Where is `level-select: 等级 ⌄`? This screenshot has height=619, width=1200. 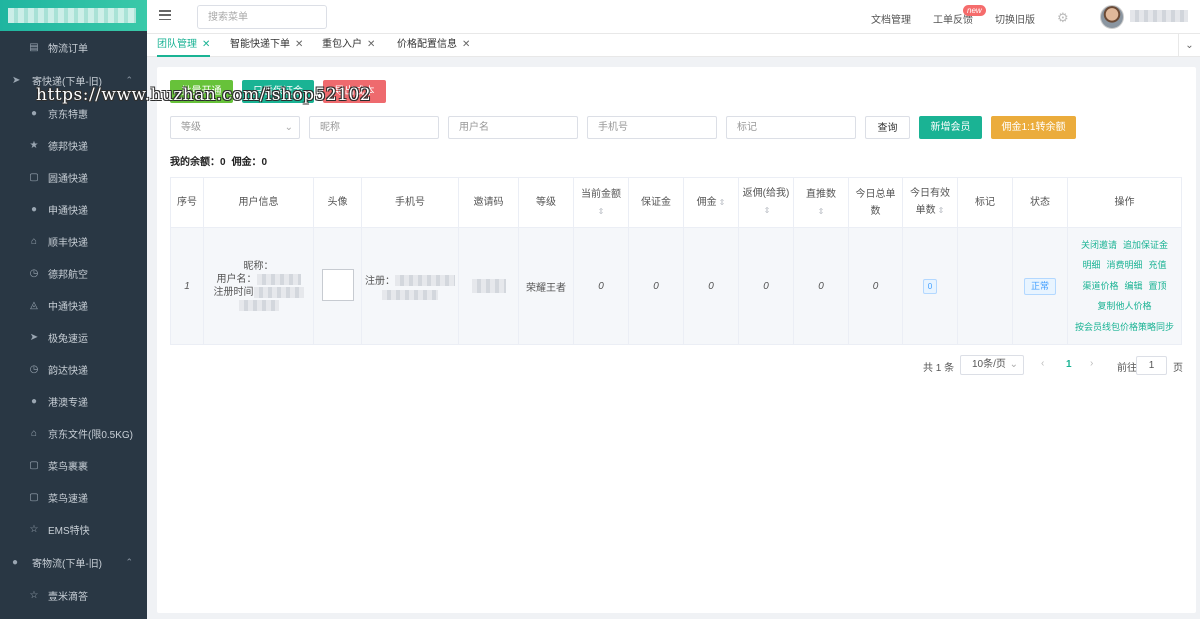
level-select: 等级 ⌄ is located at coordinates (235, 127).